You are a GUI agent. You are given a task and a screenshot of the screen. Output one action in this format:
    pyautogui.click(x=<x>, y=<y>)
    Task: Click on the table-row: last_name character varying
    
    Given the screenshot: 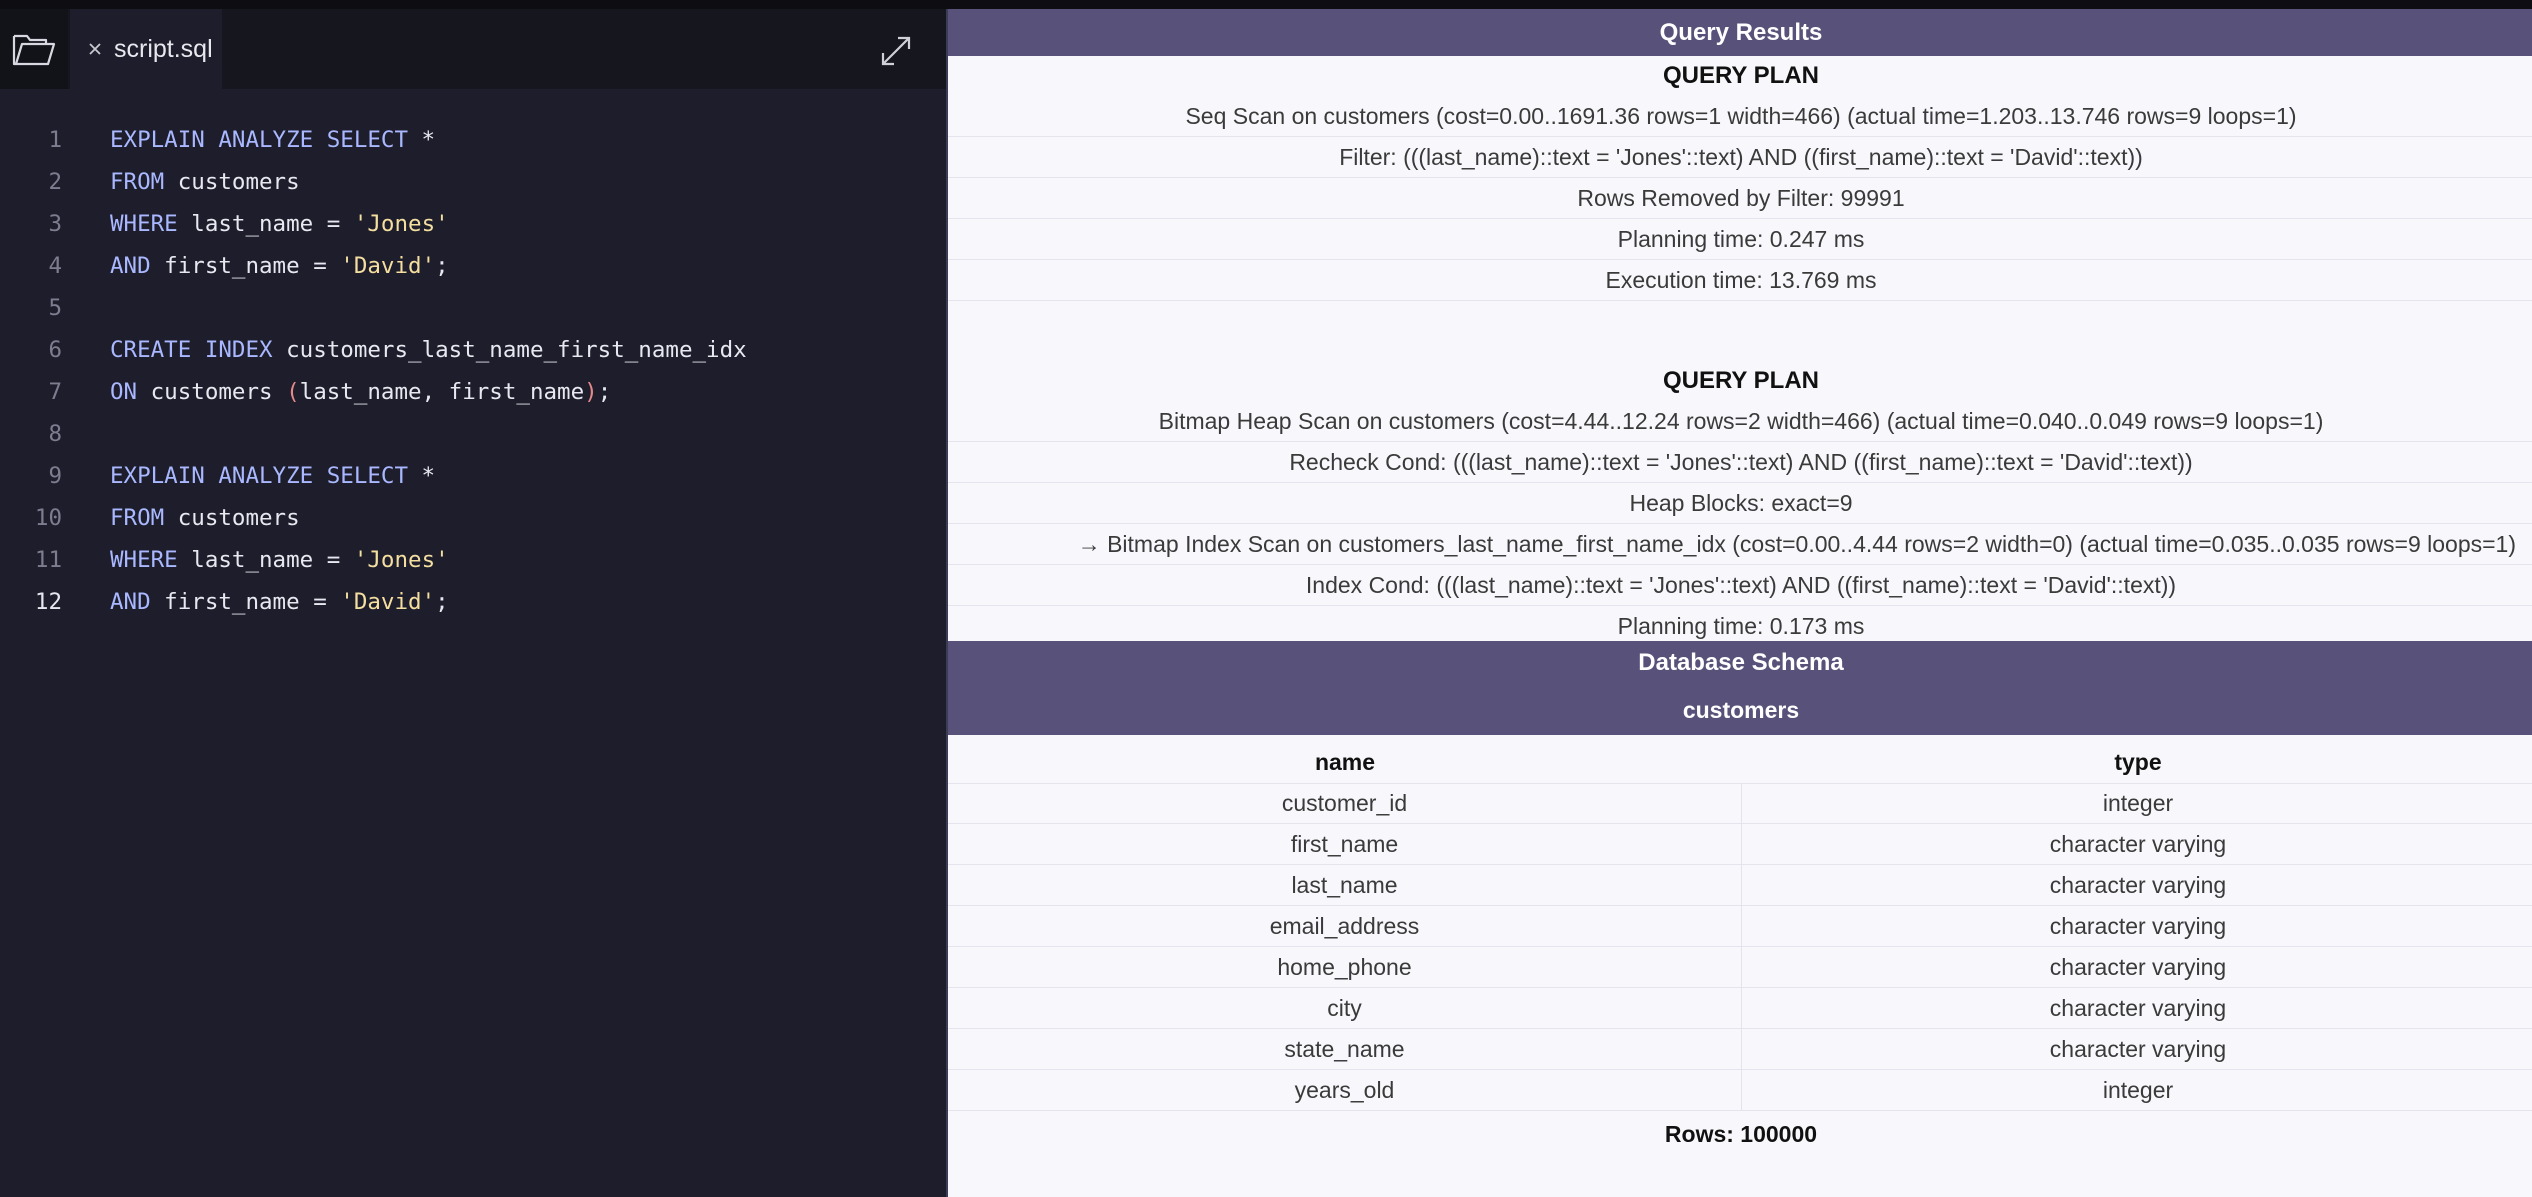 What is the action you would take?
    pyautogui.click(x=1740, y=885)
    